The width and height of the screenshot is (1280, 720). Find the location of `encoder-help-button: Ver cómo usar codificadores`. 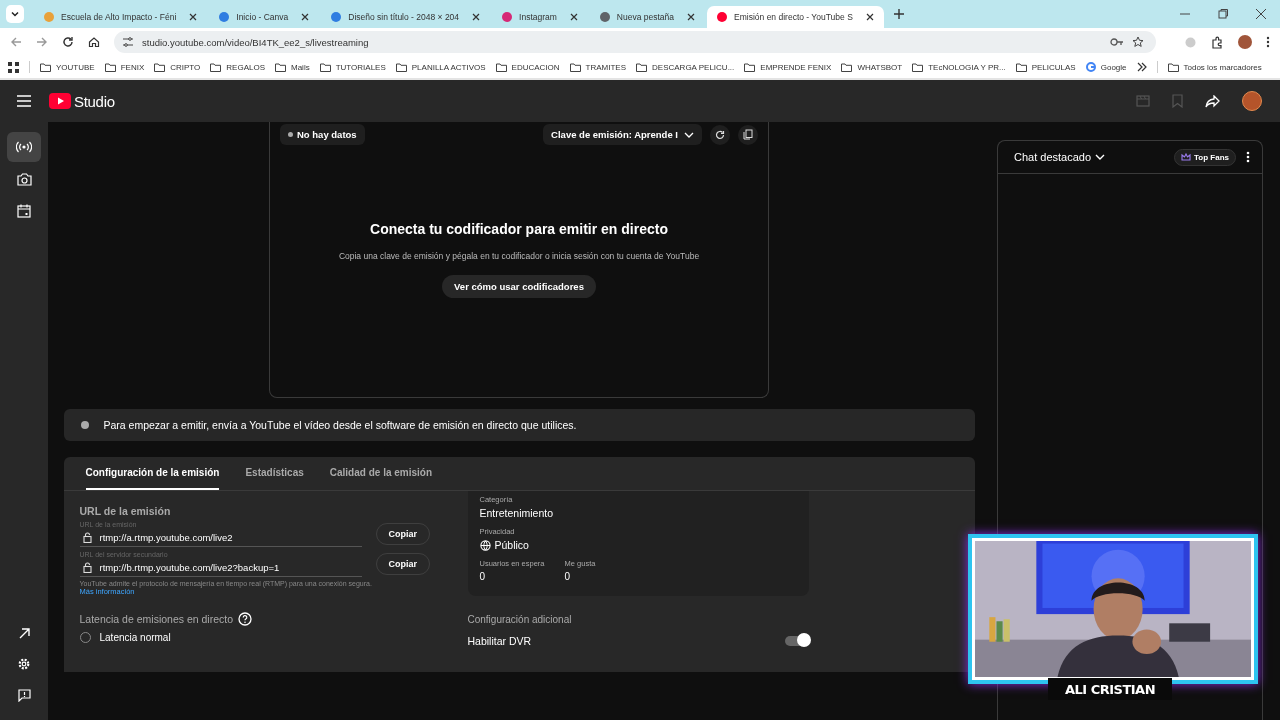

encoder-help-button: Ver cómo usar codificadores is located at coordinates (519, 286).